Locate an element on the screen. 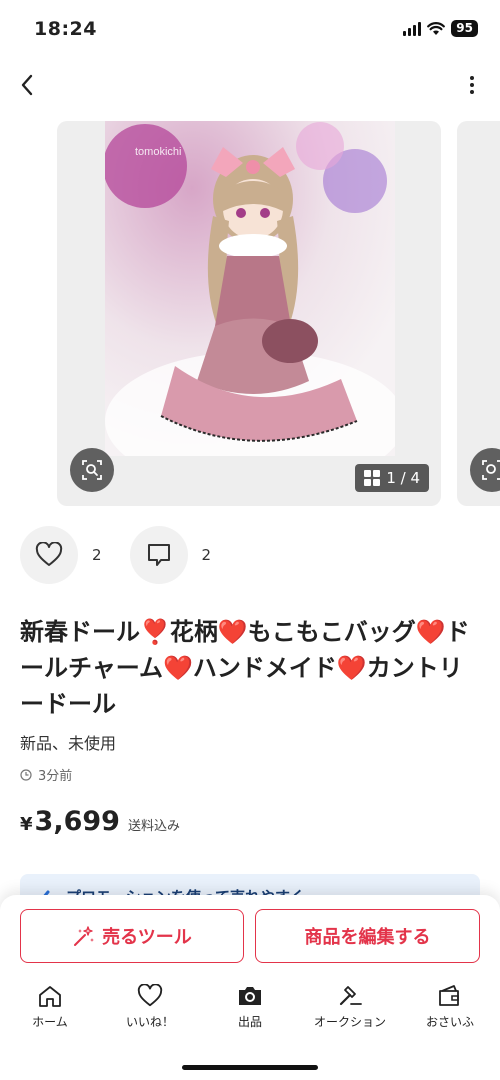 The height and width of the screenshot is (1080, 500). more-options-button is located at coordinates (472, 85).